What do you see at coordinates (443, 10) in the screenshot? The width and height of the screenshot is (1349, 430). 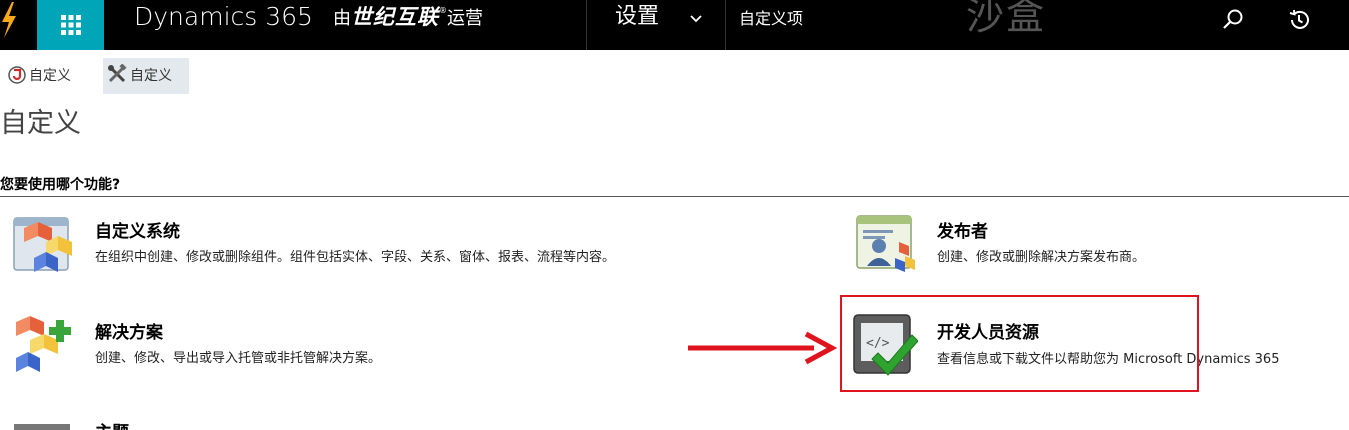 I see `registered-mark: ®` at bounding box center [443, 10].